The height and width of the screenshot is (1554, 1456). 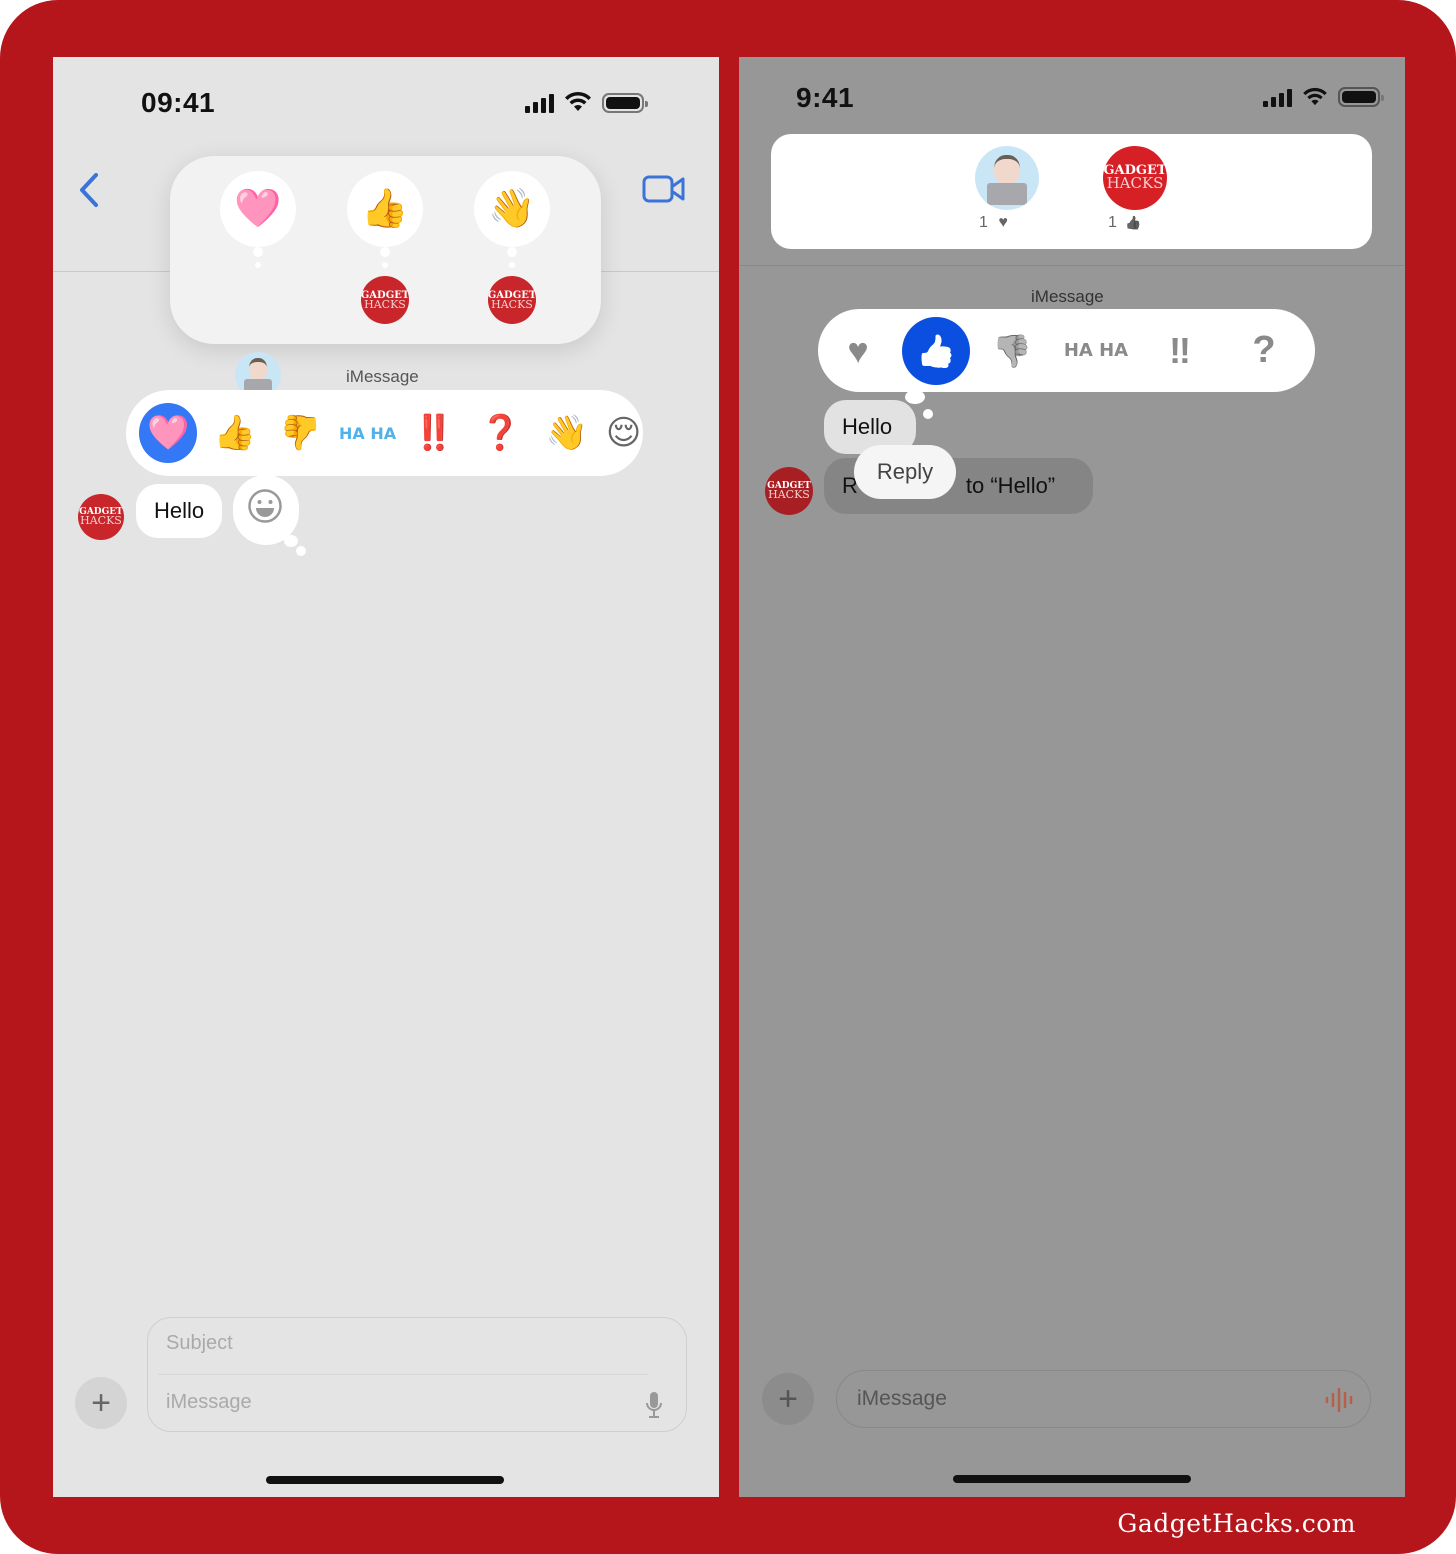 I want to click on compose-field: Subject iMessage, so click(x=417, y=1374).